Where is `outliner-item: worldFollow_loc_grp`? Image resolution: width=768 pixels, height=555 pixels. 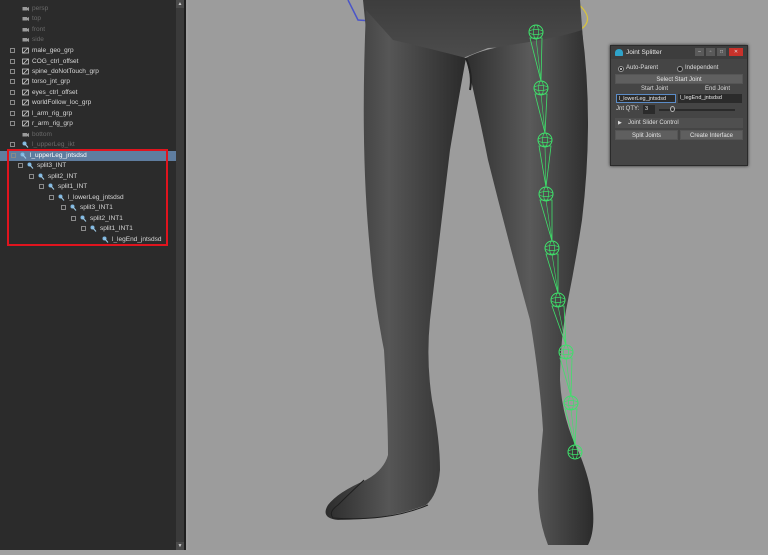
outliner-item: worldFollow_loc_grp is located at coordinates (88, 103).